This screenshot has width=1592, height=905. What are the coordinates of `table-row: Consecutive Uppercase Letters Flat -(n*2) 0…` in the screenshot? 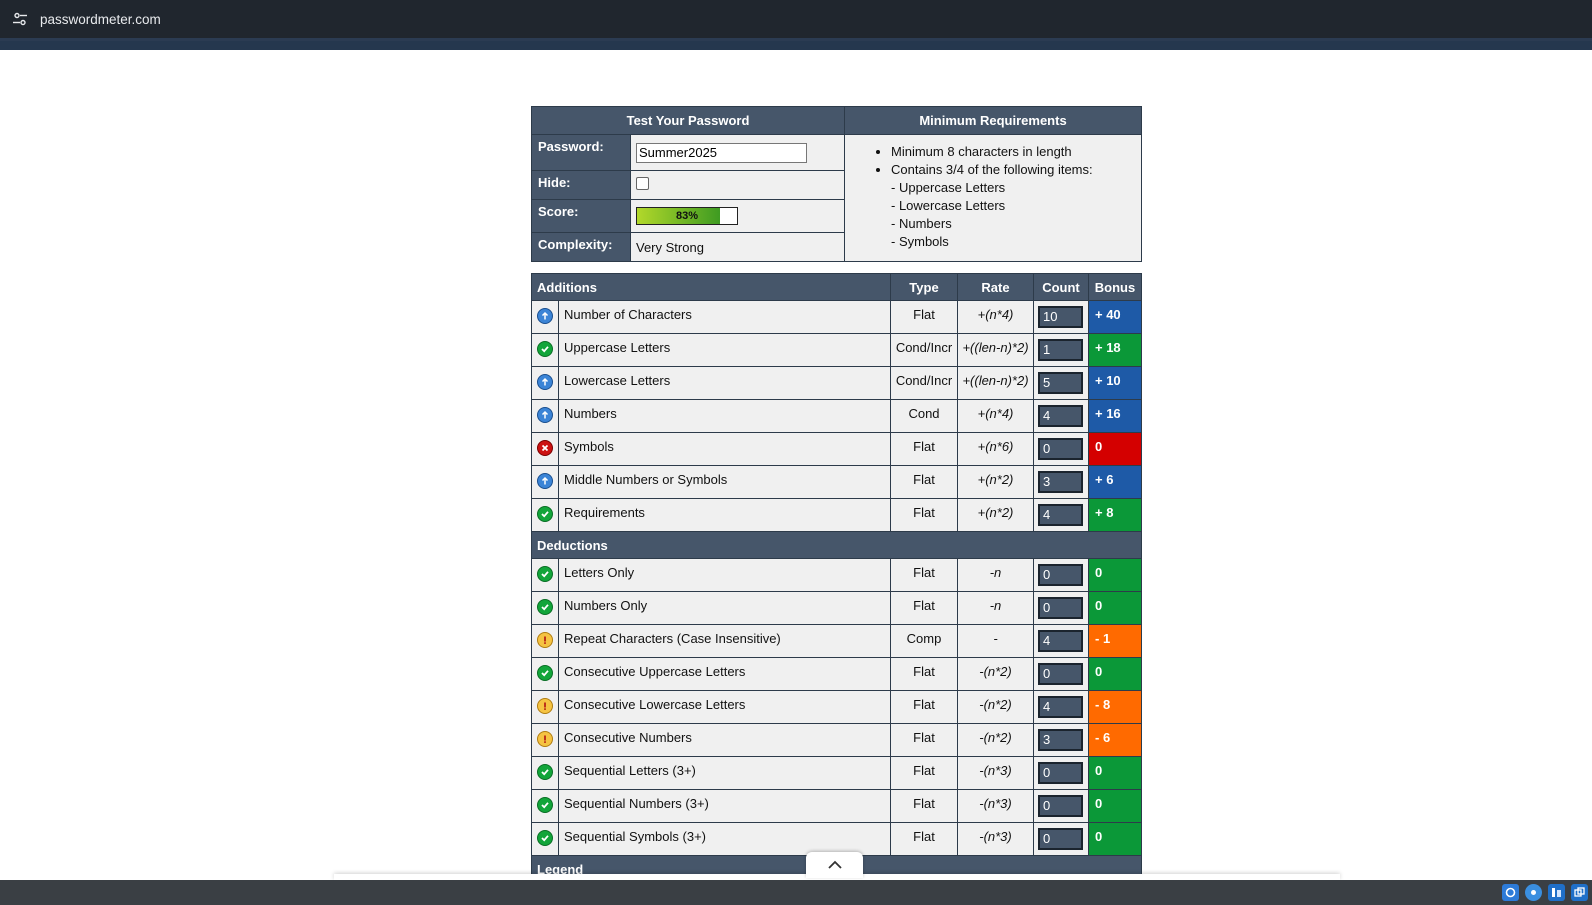 It's located at (836, 674).